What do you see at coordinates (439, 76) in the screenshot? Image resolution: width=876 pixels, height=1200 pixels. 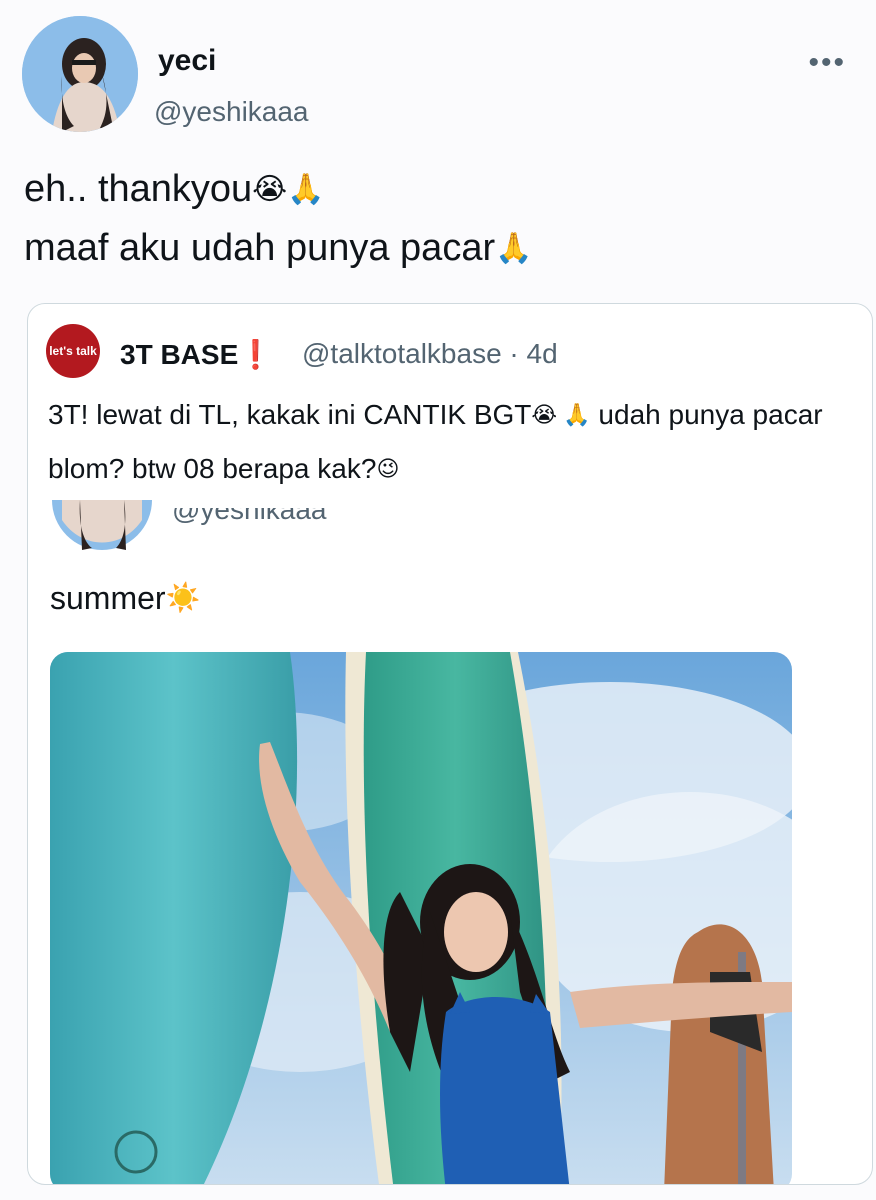 I see `tweet-header: yeci @yeshikaaa •••` at bounding box center [439, 76].